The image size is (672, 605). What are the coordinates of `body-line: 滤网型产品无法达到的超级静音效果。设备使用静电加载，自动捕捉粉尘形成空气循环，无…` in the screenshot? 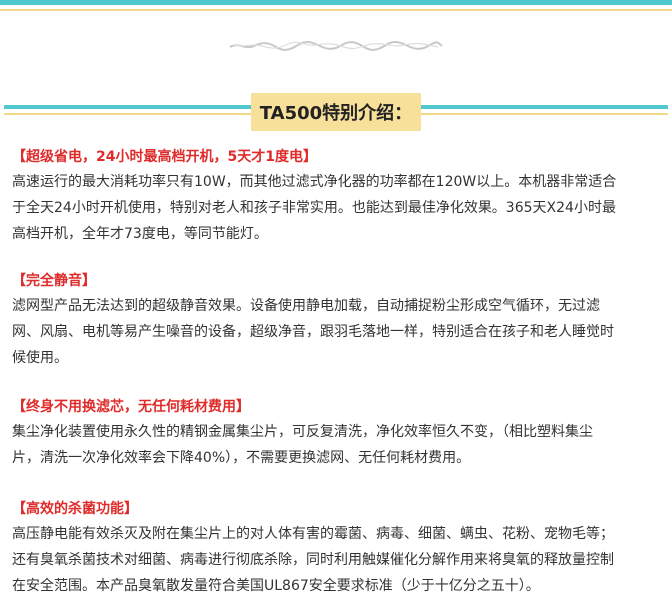 It's located at (306, 306).